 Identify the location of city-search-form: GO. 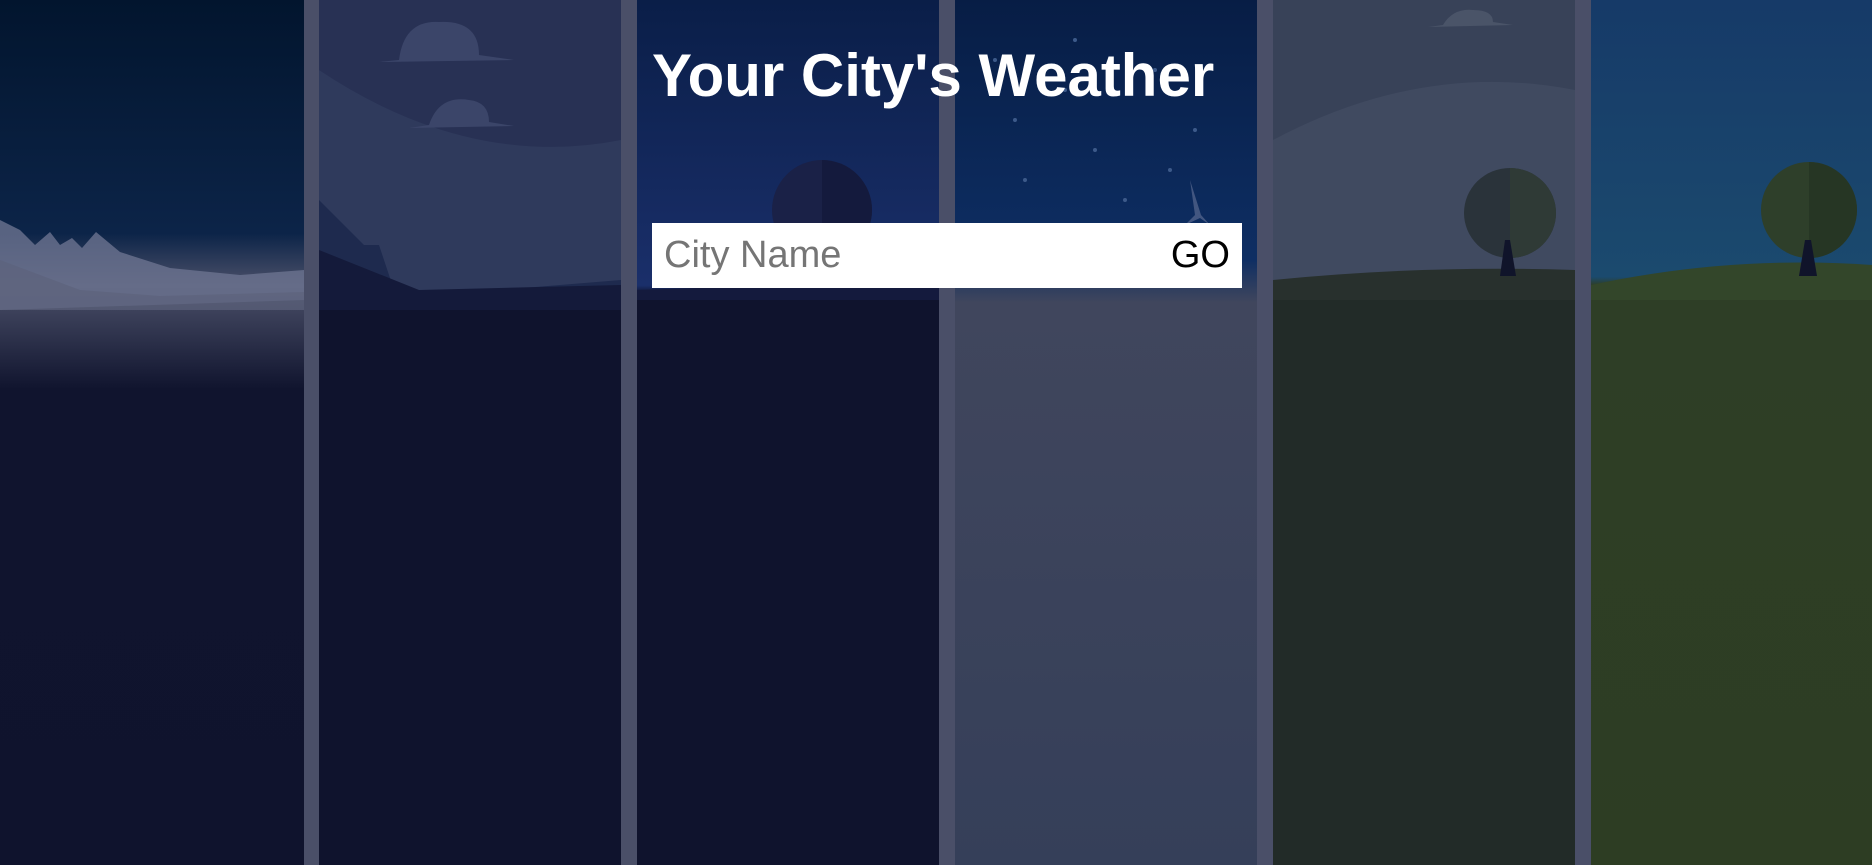
(947, 255).